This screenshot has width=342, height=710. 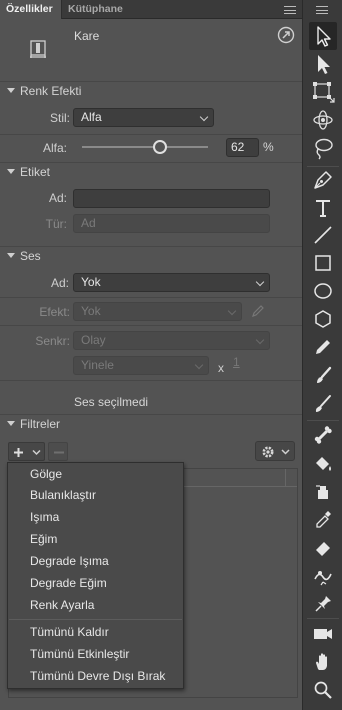 What do you see at coordinates (51, 91) in the screenshot?
I see `section-title: Renk Efekti` at bounding box center [51, 91].